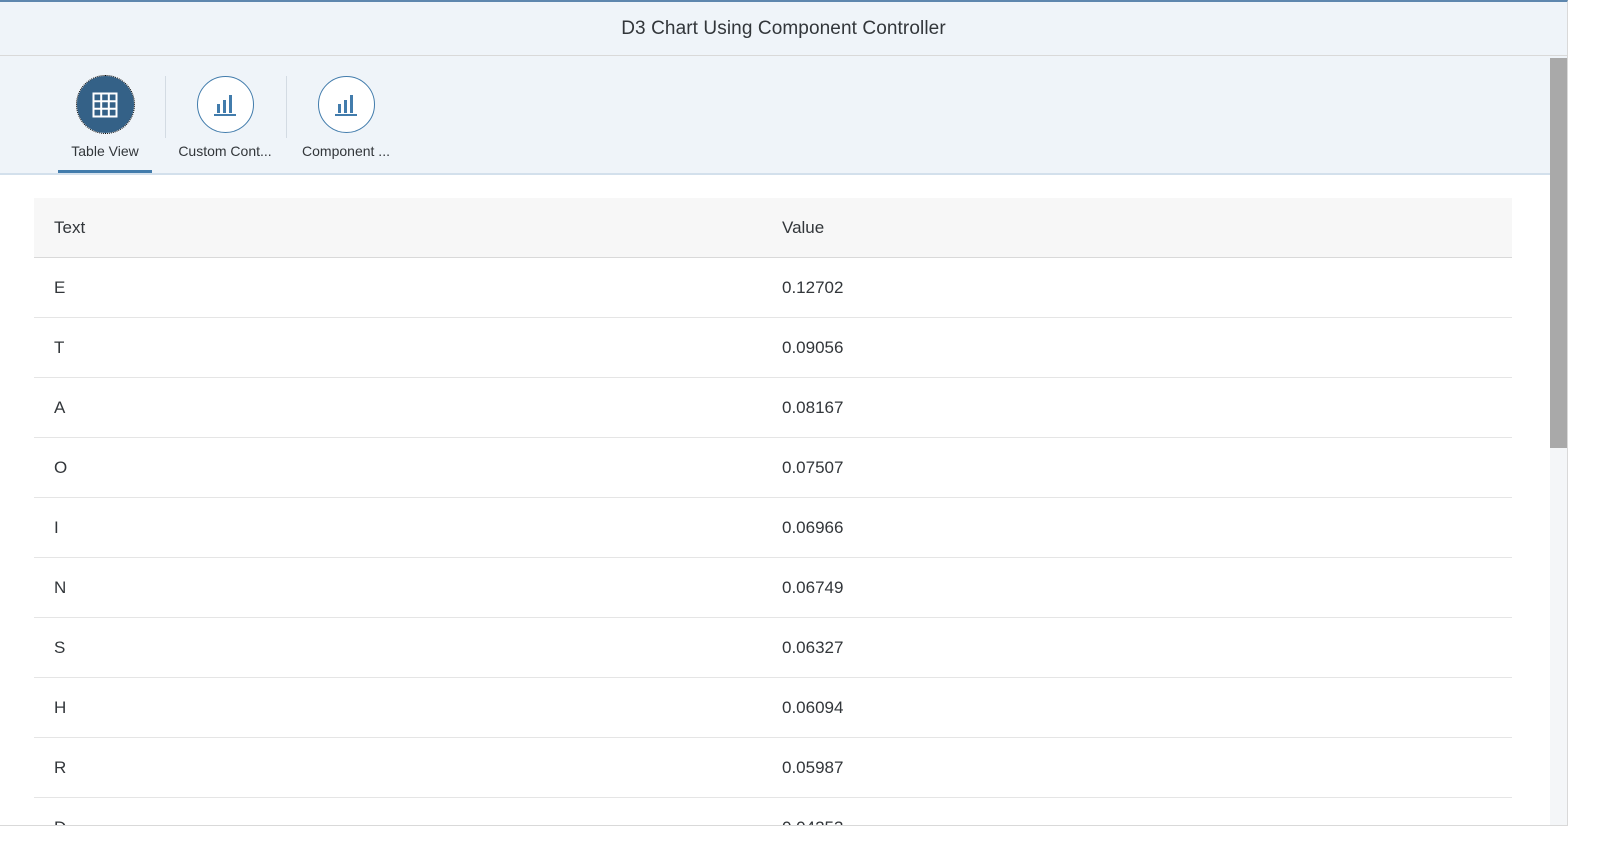  What do you see at coordinates (773, 468) in the screenshot?
I see `table-row: O 0.07507` at bounding box center [773, 468].